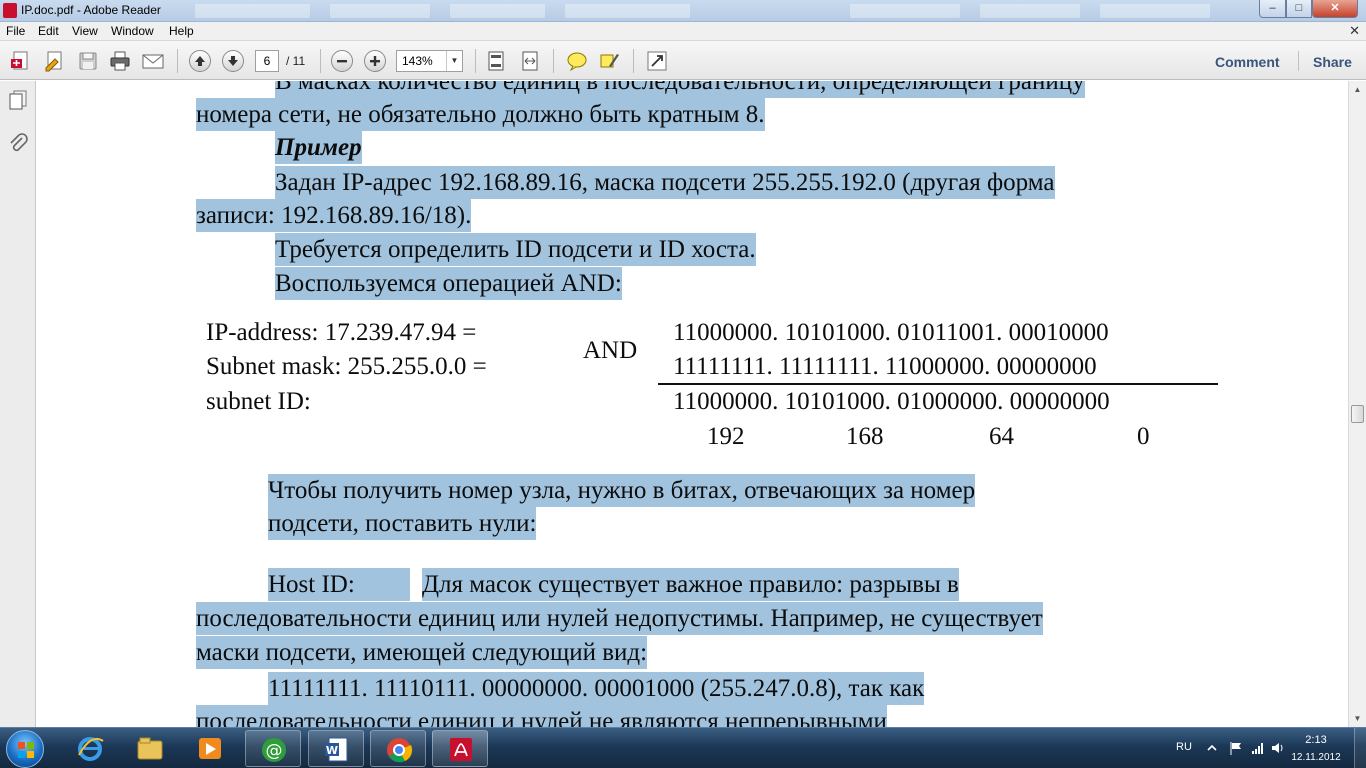 This screenshot has width=1366, height=768. Describe the element at coordinates (25, 749) in the screenshot. I see `start-button` at that location.